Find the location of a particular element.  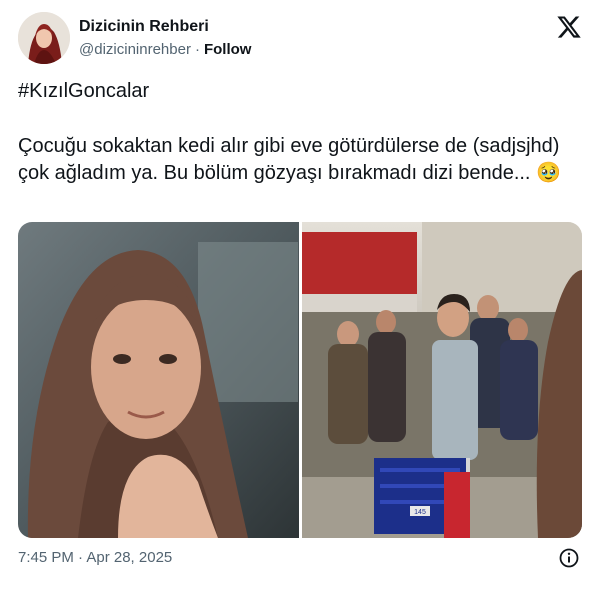

author-meta: @dizicininrehber · Follow is located at coordinates (165, 49).